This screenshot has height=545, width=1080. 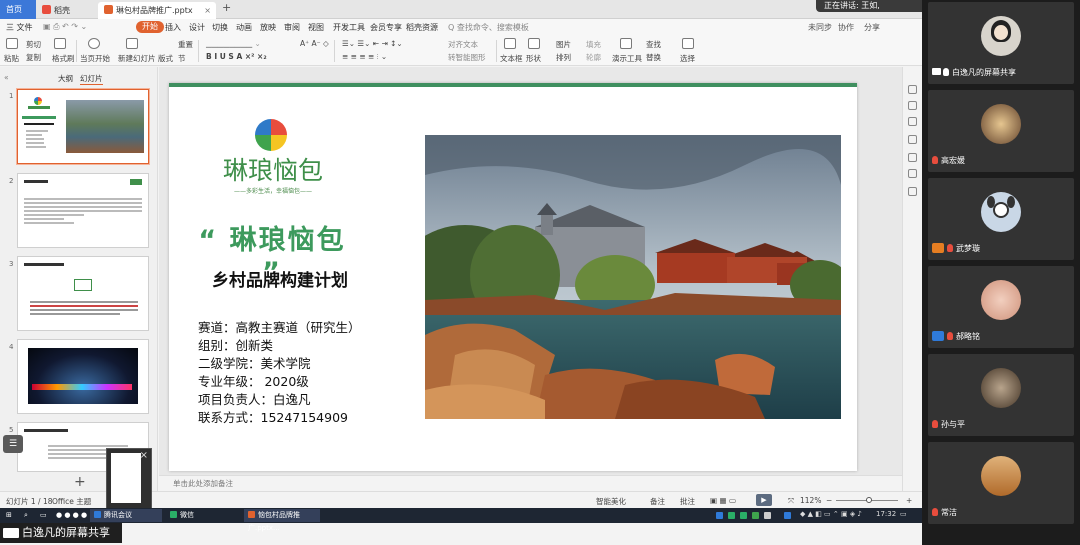 I want to click on zoom-in-button: +, so click(x=909, y=500).